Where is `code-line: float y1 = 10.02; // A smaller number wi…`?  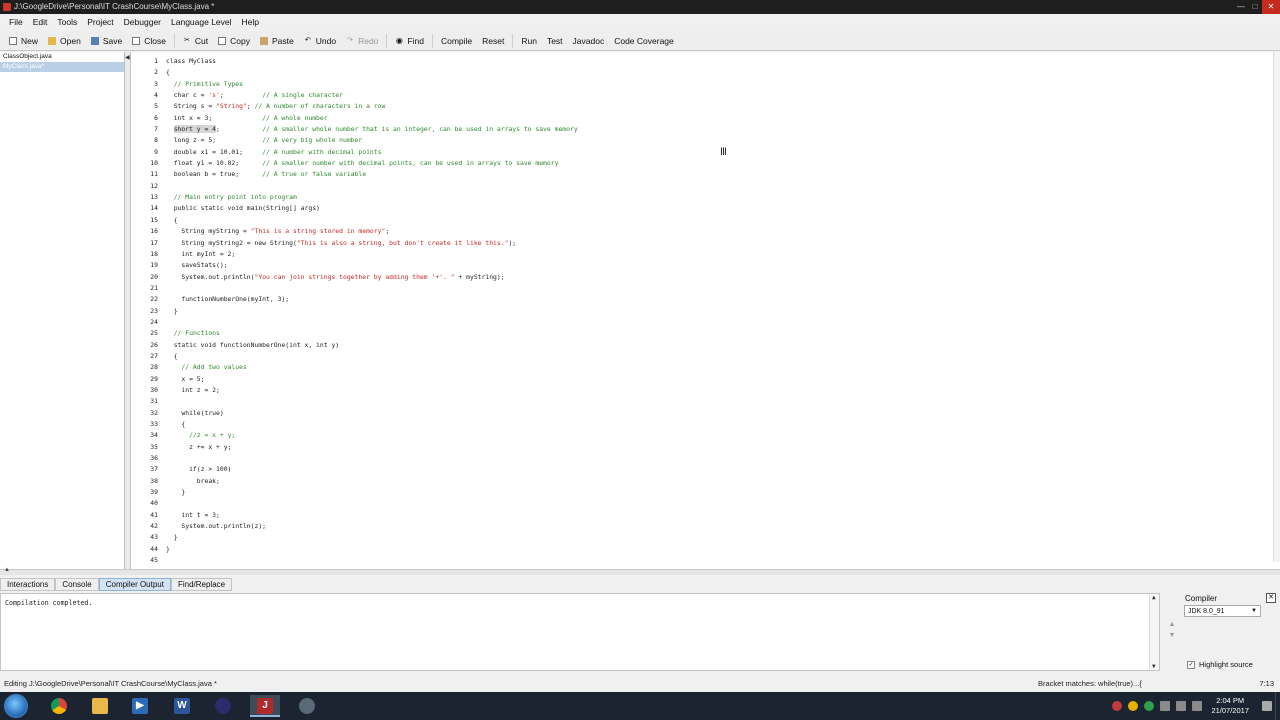 code-line: float y1 = 10.02; // A smaller number wi… is located at coordinates (372, 163).